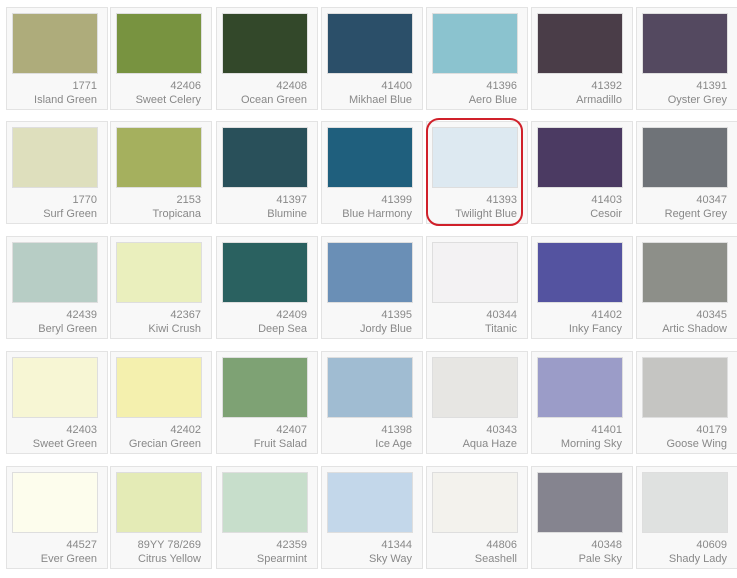 This screenshot has width=737, height=578. I want to click on swatch-card: 1770 Surf Green, so click(57, 172).